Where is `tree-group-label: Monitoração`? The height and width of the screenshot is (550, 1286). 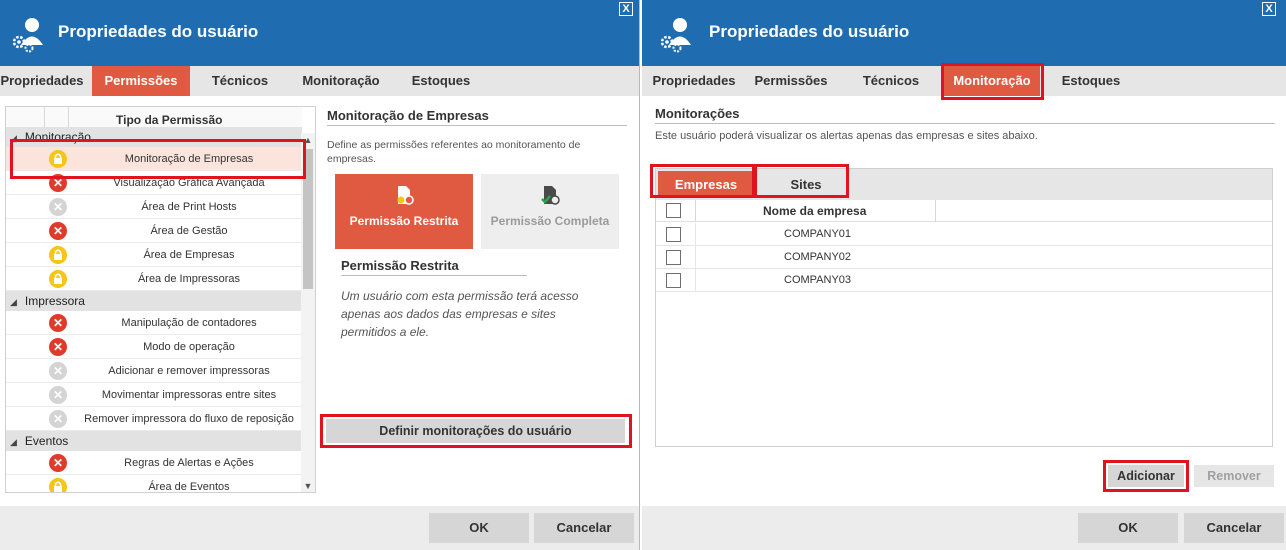
tree-group-label: Monitoração is located at coordinates (57, 137).